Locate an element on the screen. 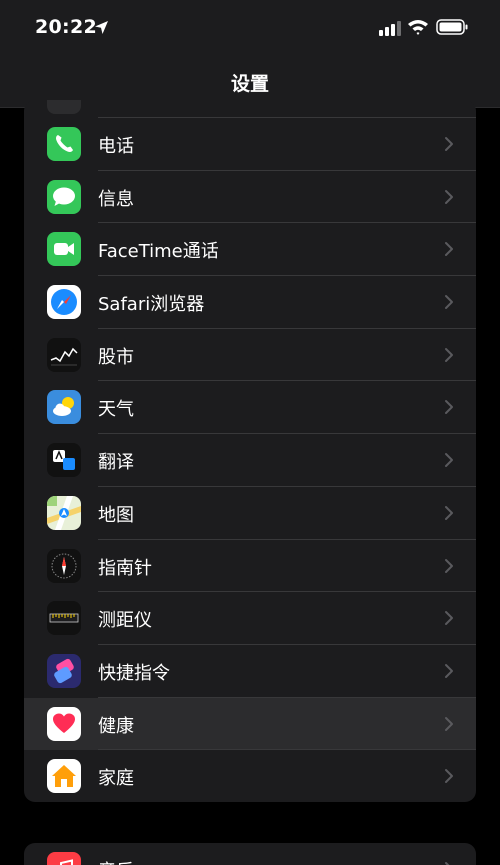 This screenshot has width=500, height=865. settings-row-music: 音乐 is located at coordinates (250, 854).